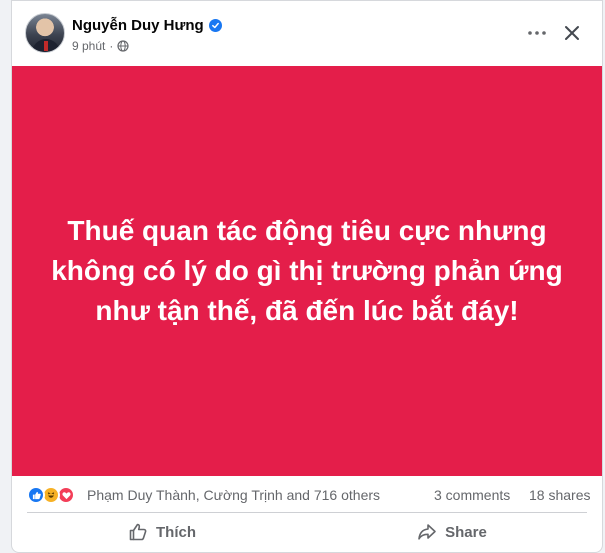 The image size is (605, 553). Describe the element at coordinates (559, 495) in the screenshot. I see `shares-count: 18 shares` at that location.